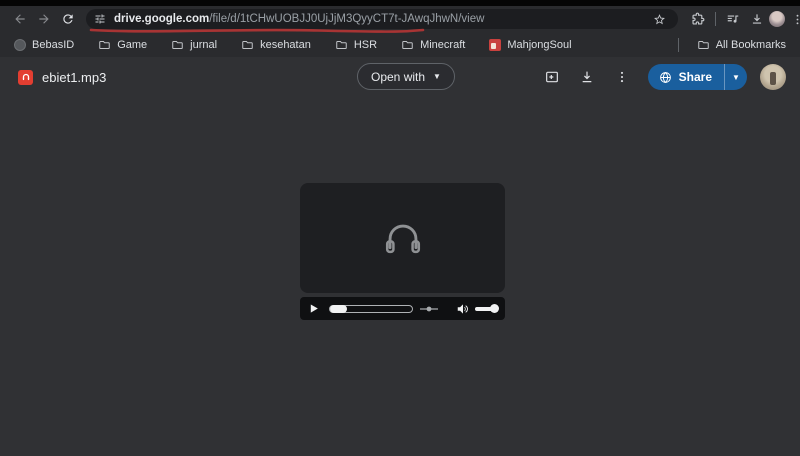 This screenshot has width=800, height=456. What do you see at coordinates (698, 19) in the screenshot?
I see `extensions-icon` at bounding box center [698, 19].